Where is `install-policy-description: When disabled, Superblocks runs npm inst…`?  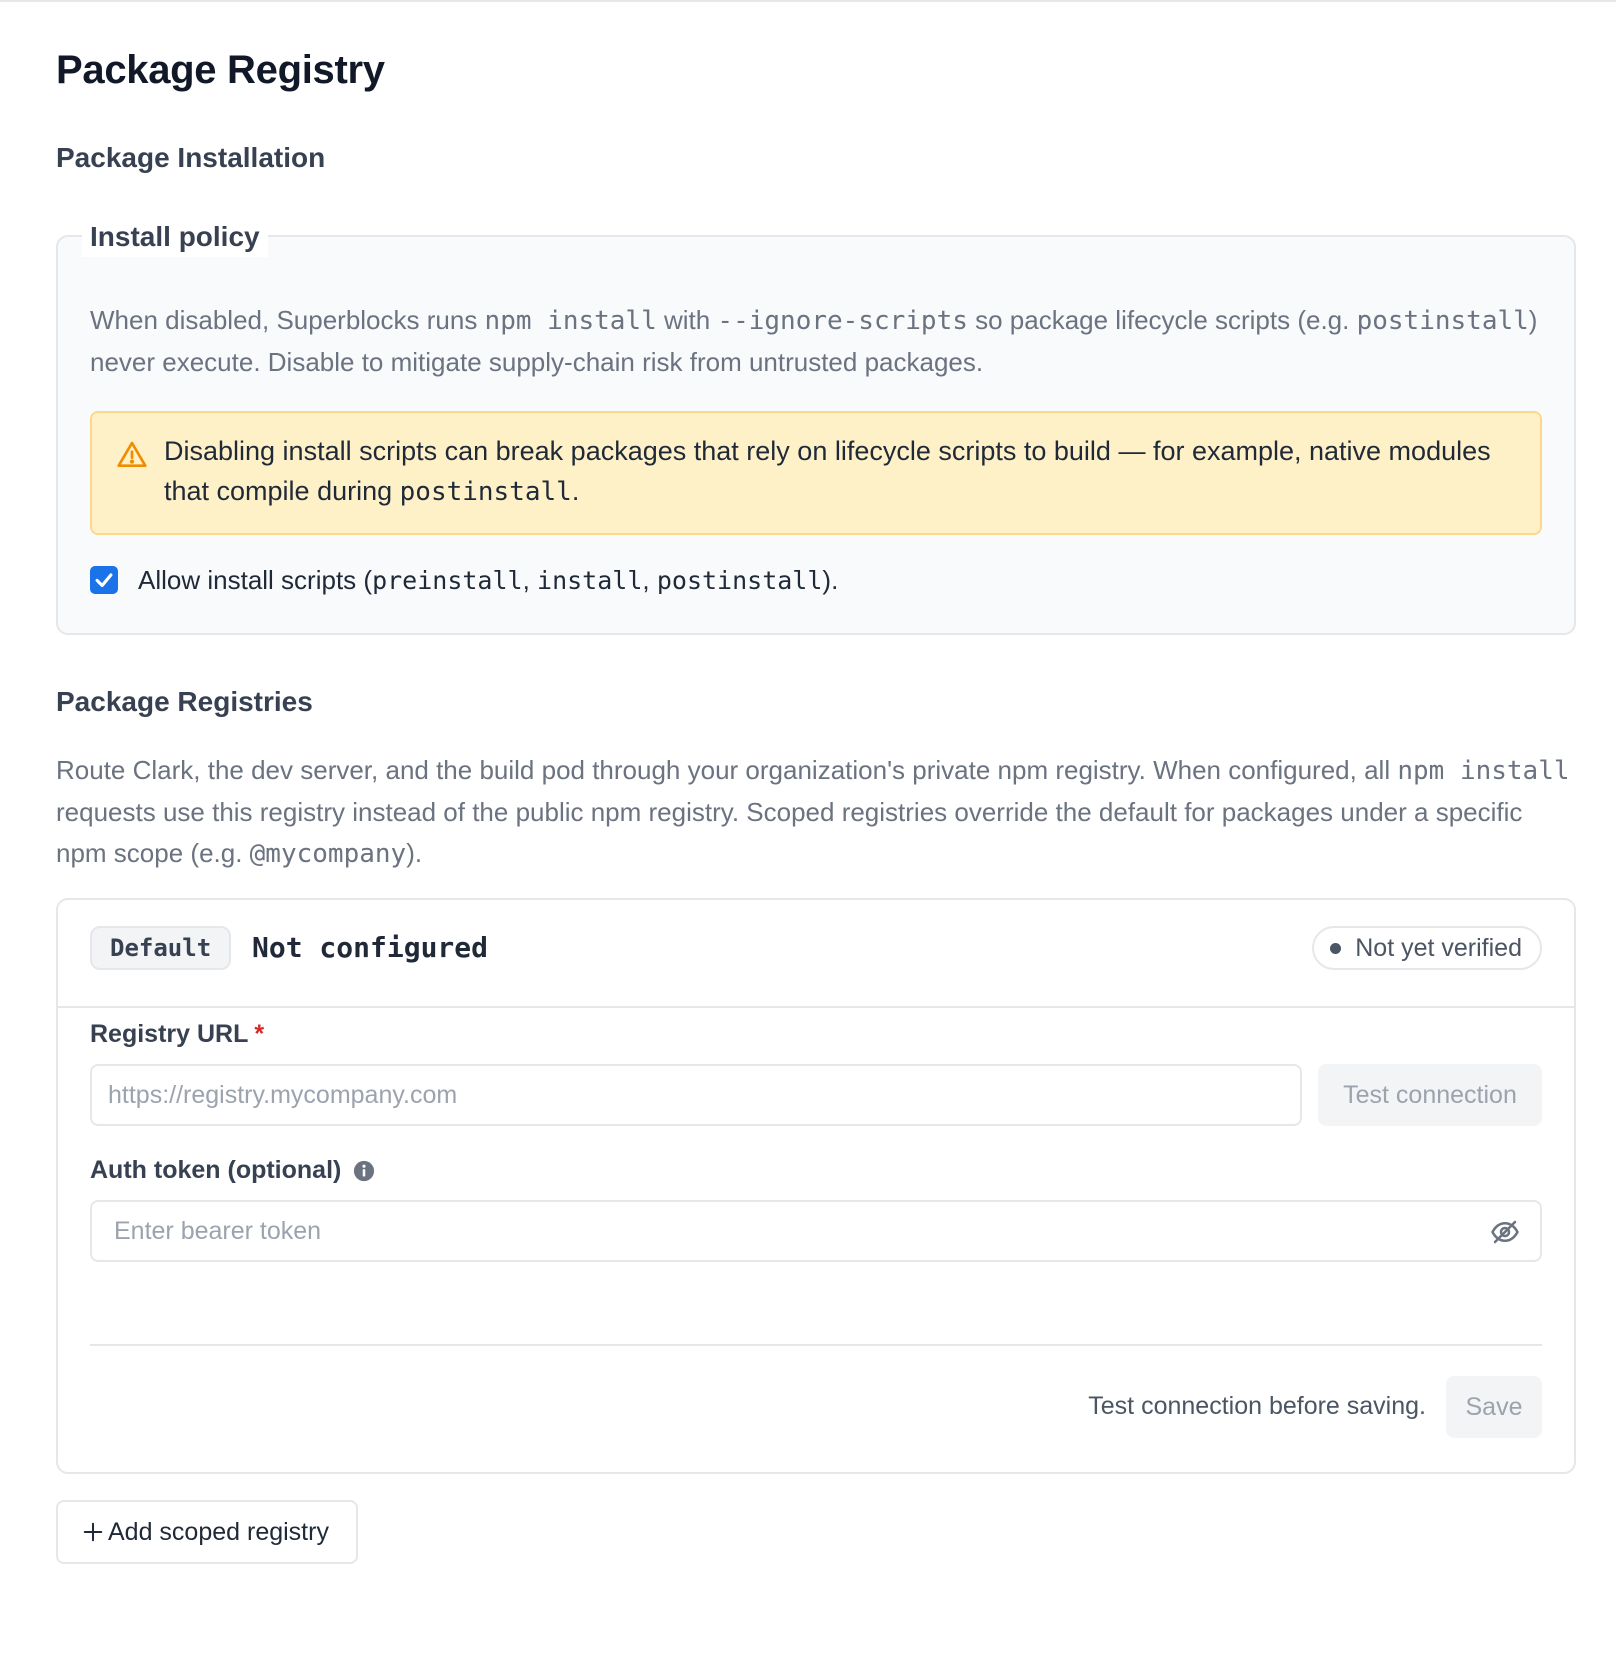
install-policy-description: When disabled, Superblocks runs npm inst… is located at coordinates (814, 341).